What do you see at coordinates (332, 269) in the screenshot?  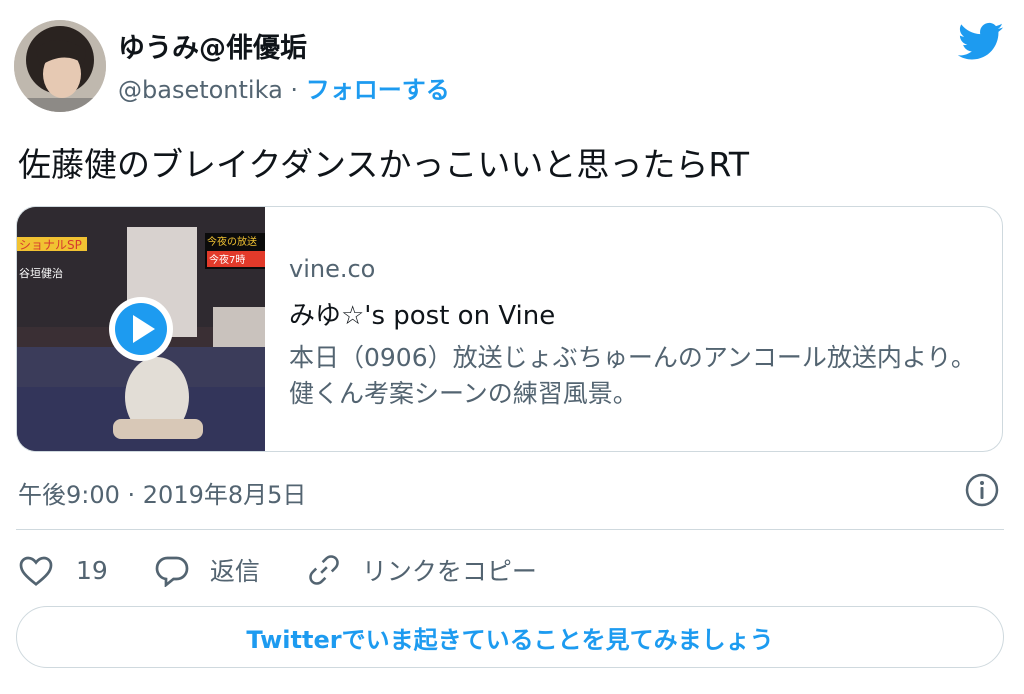 I see `card-domain: vine.co` at bounding box center [332, 269].